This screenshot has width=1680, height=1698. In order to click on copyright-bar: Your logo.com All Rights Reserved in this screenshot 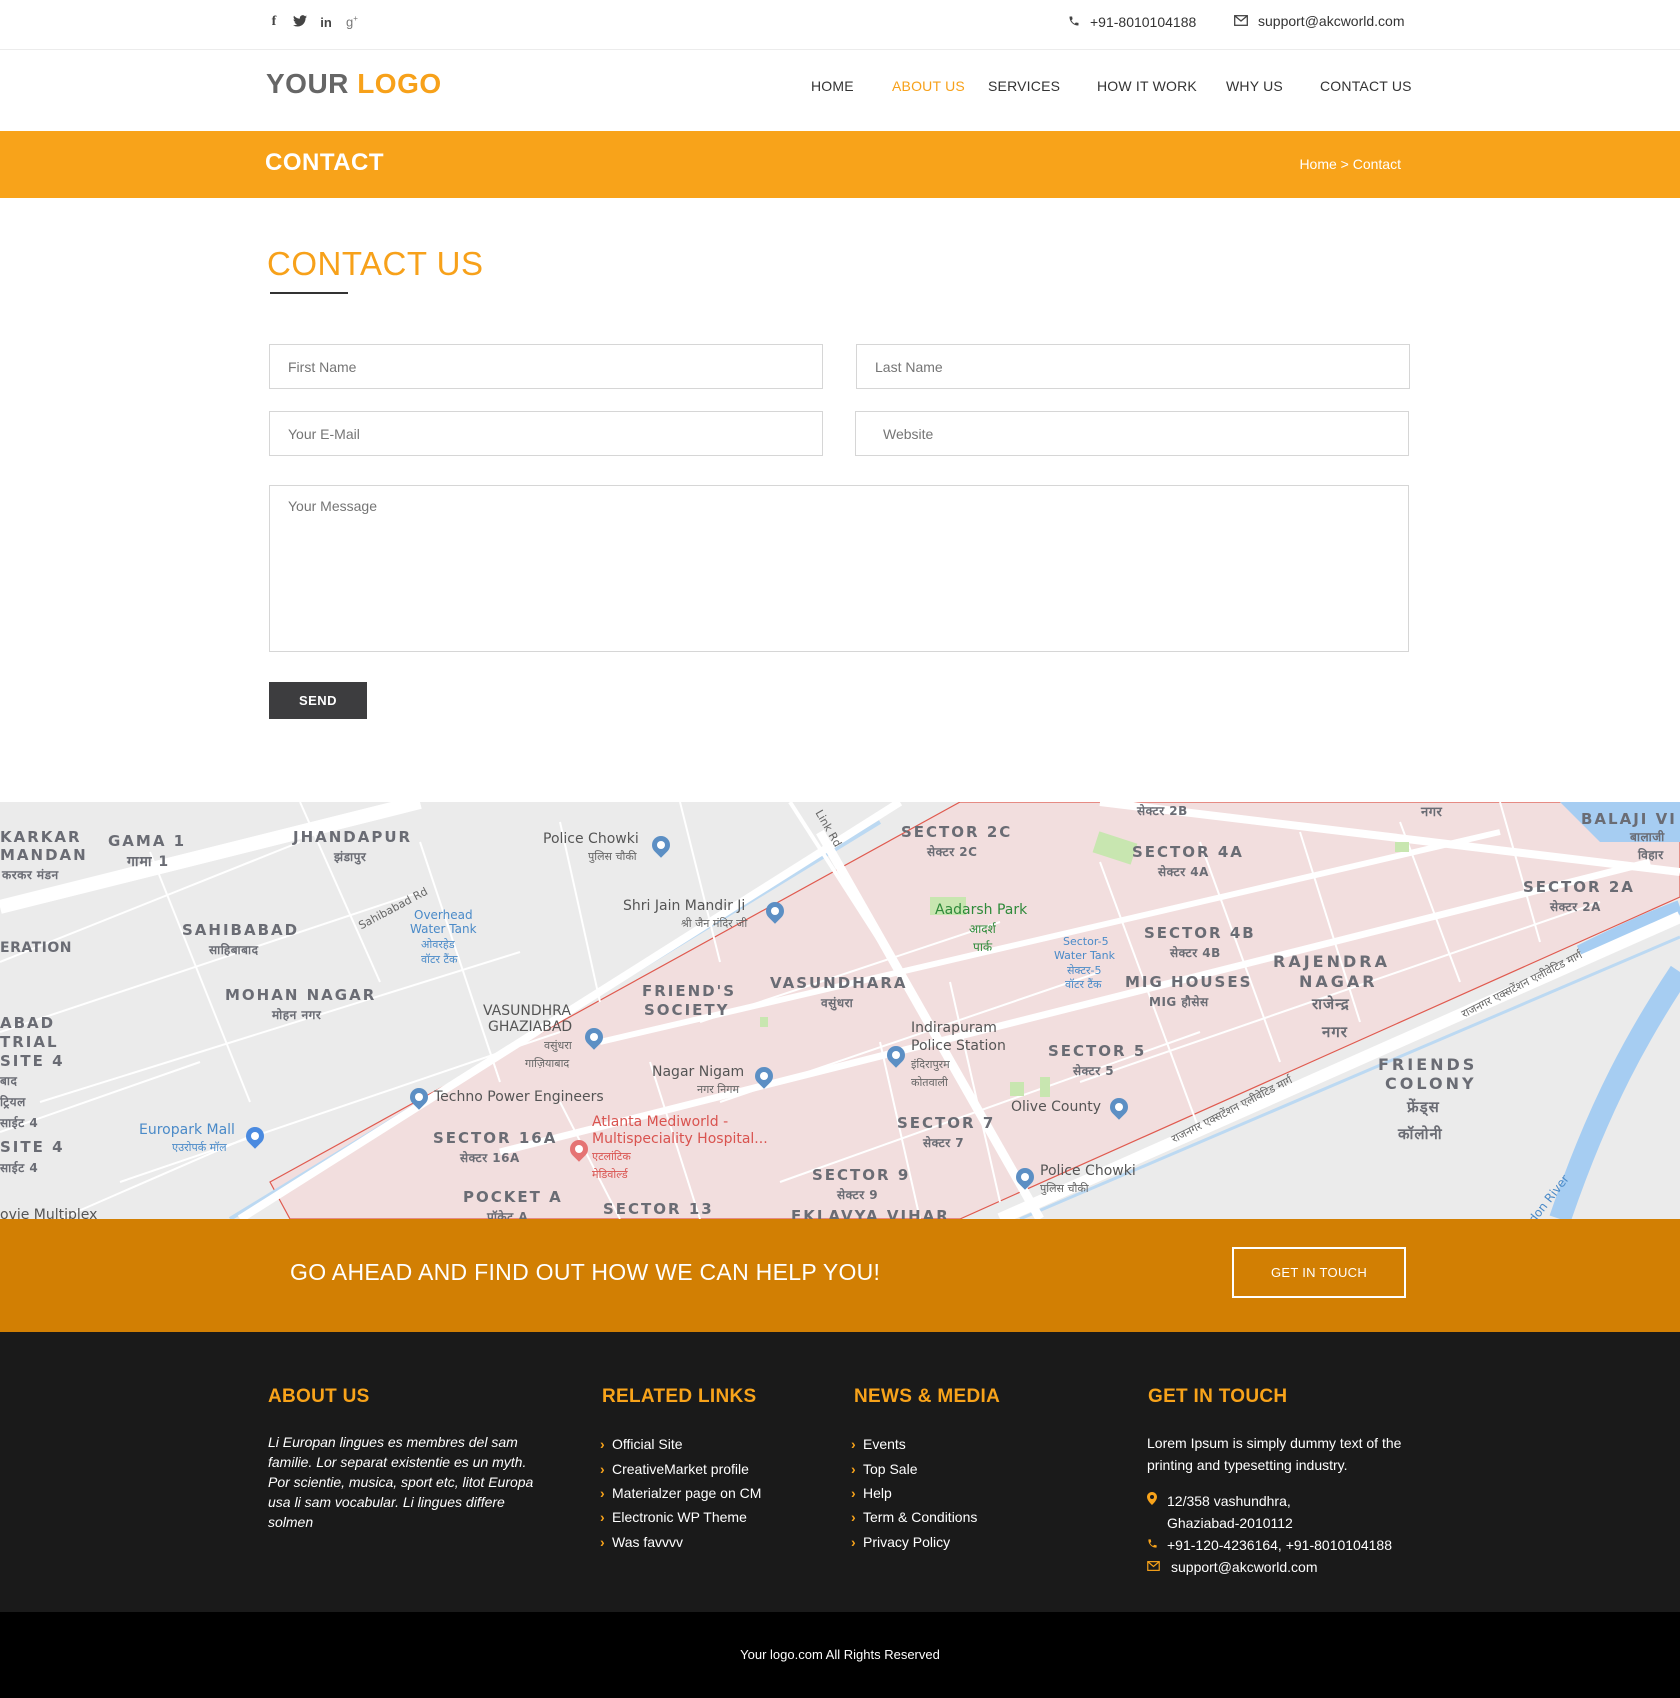, I will do `click(840, 1655)`.